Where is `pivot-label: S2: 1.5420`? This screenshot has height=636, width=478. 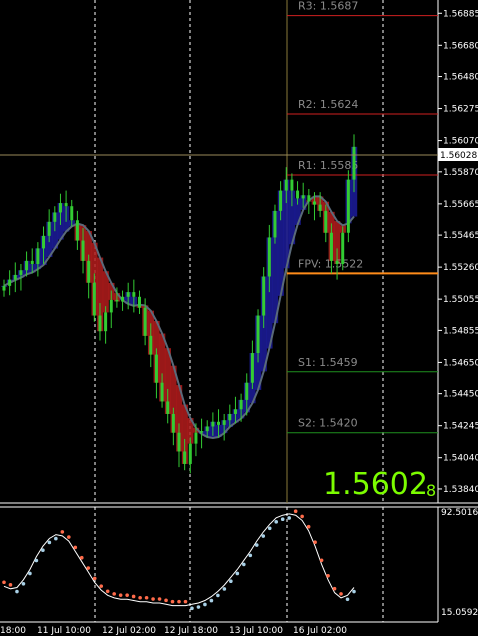 pivot-label: S2: 1.5420 is located at coordinates (328, 423).